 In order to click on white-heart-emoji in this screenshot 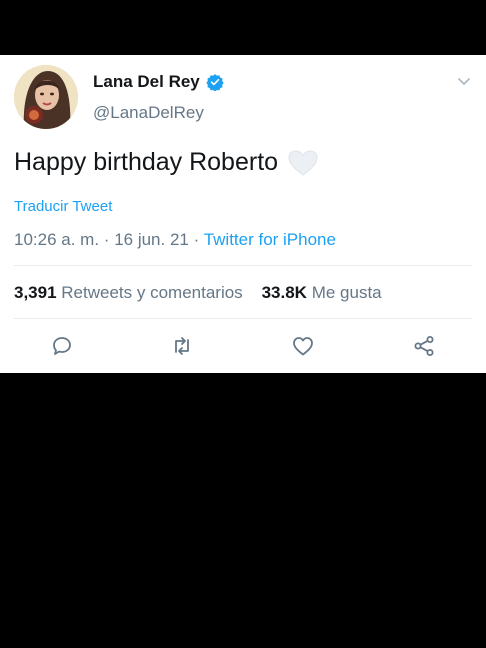, I will do `click(303, 162)`.